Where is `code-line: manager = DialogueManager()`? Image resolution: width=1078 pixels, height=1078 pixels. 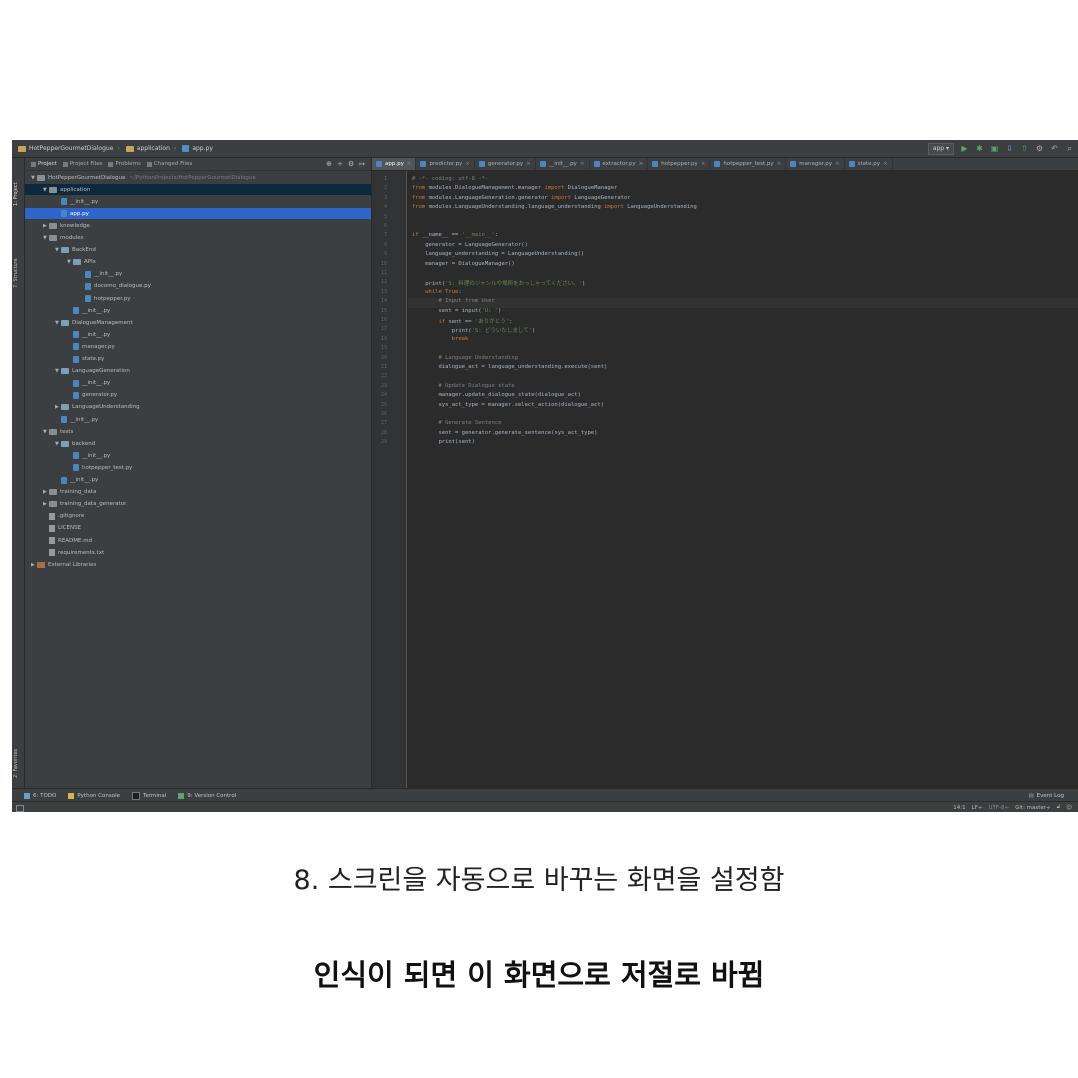 code-line: manager = DialogueManager() is located at coordinates (463, 264).